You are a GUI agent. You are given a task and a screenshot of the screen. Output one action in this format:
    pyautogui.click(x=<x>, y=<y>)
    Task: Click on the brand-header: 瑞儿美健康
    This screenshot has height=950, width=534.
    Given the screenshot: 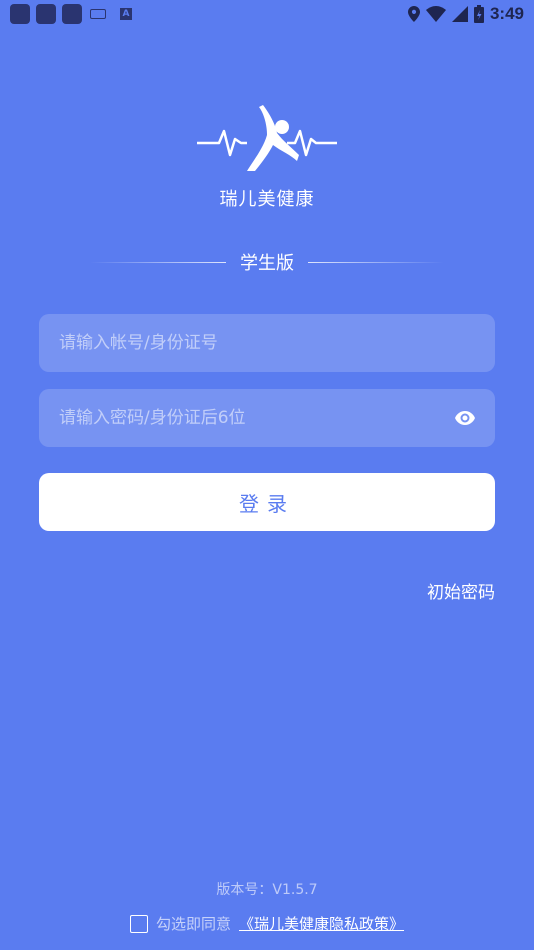 What is the action you would take?
    pyautogui.click(x=267, y=158)
    